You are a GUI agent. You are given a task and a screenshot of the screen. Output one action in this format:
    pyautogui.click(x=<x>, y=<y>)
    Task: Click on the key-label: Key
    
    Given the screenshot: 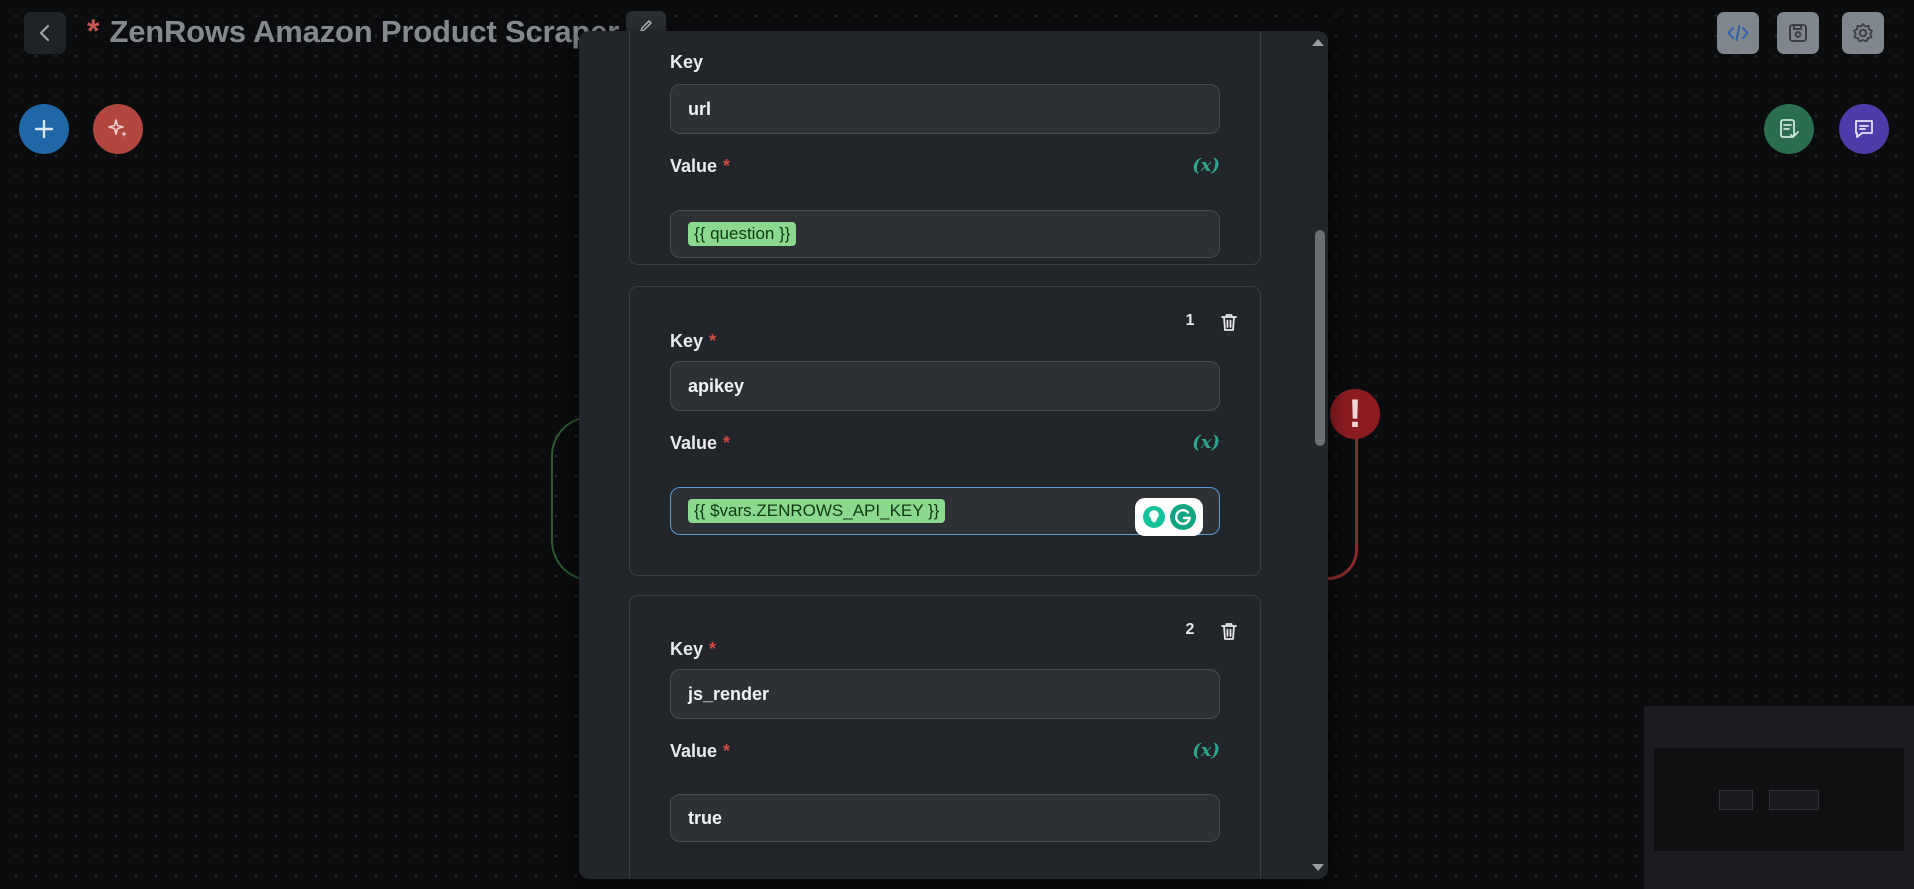 What is the action you would take?
    pyautogui.click(x=687, y=62)
    